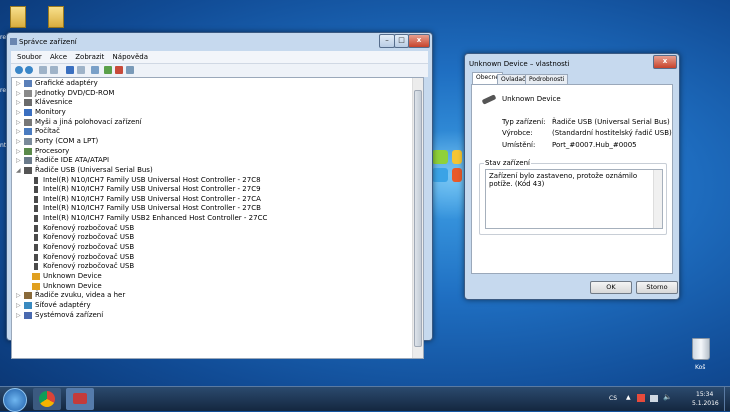 The width and height of the screenshot is (730, 412). What do you see at coordinates (665, 62) in the screenshot?
I see `dialog-close-button: x` at bounding box center [665, 62].